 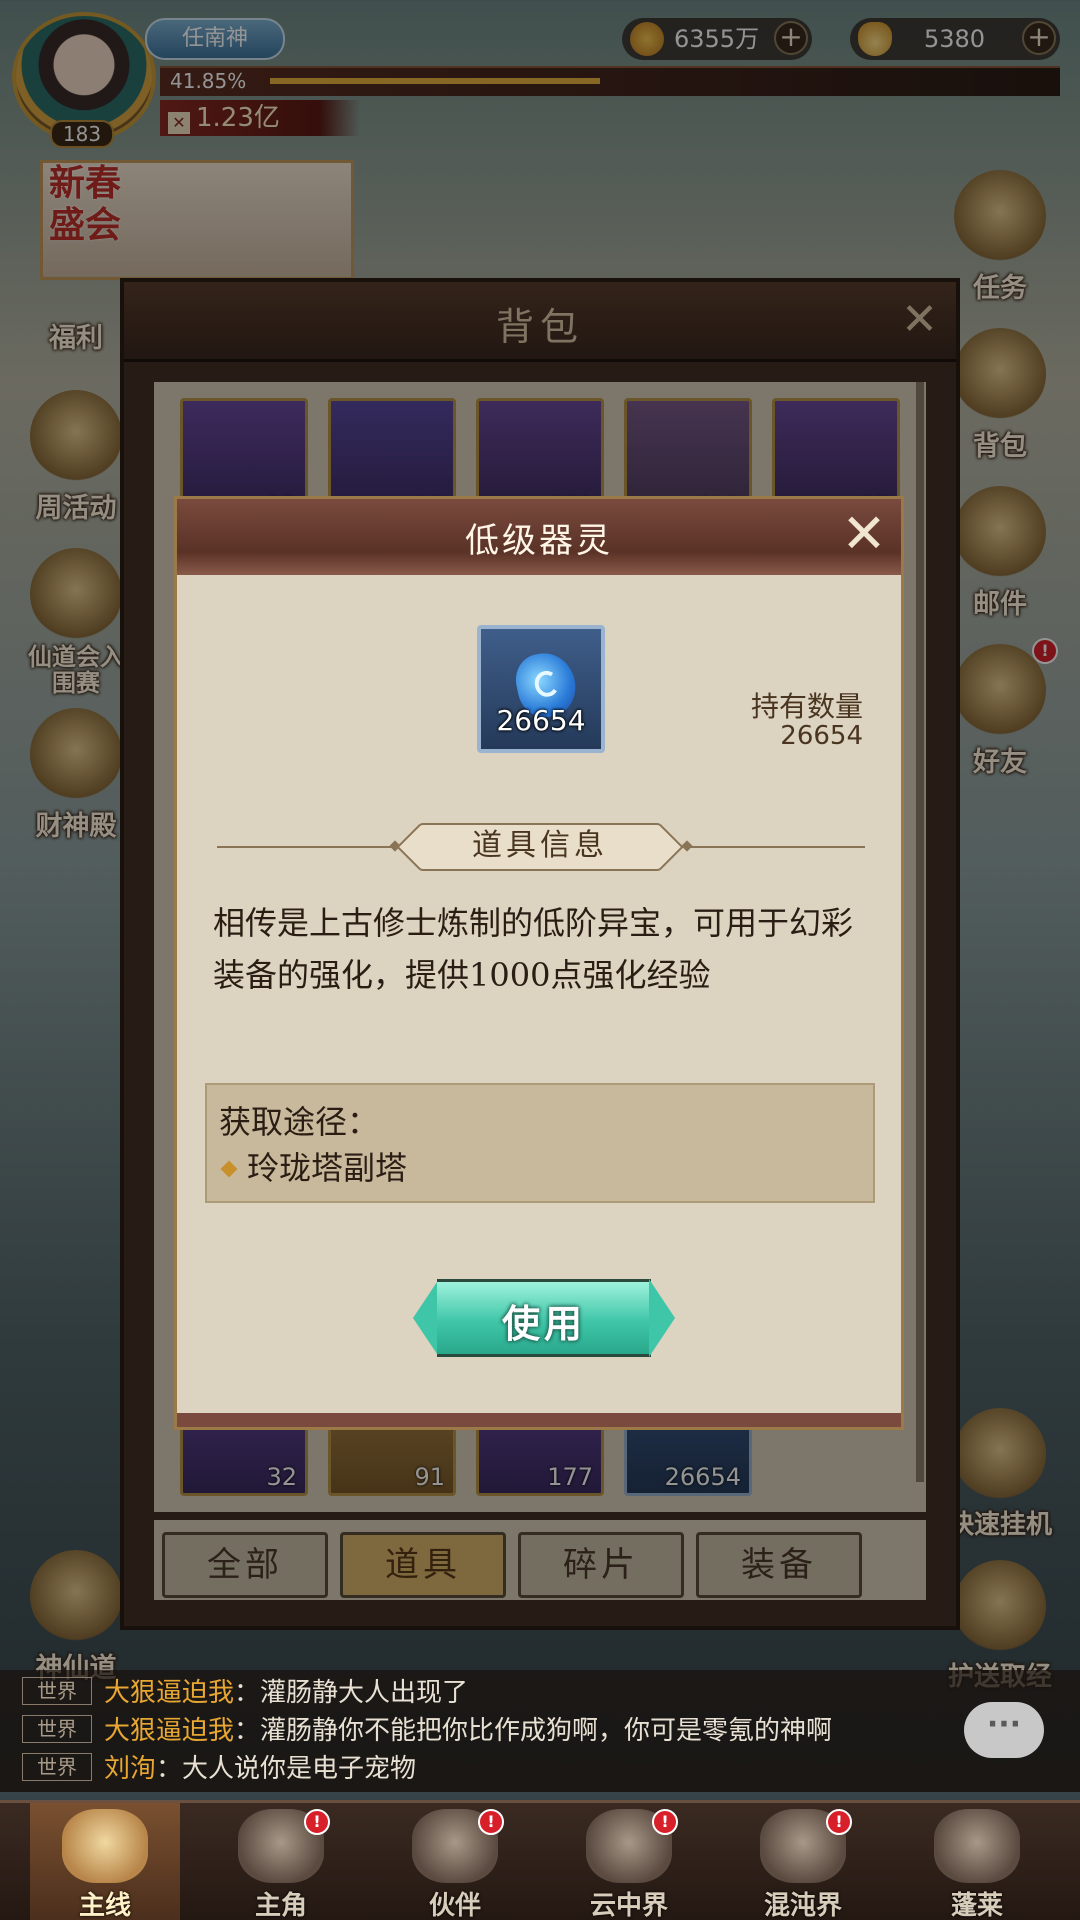 What do you see at coordinates (803, 1861) in the screenshot?
I see `nav-chaos-realm: 混沌界 !` at bounding box center [803, 1861].